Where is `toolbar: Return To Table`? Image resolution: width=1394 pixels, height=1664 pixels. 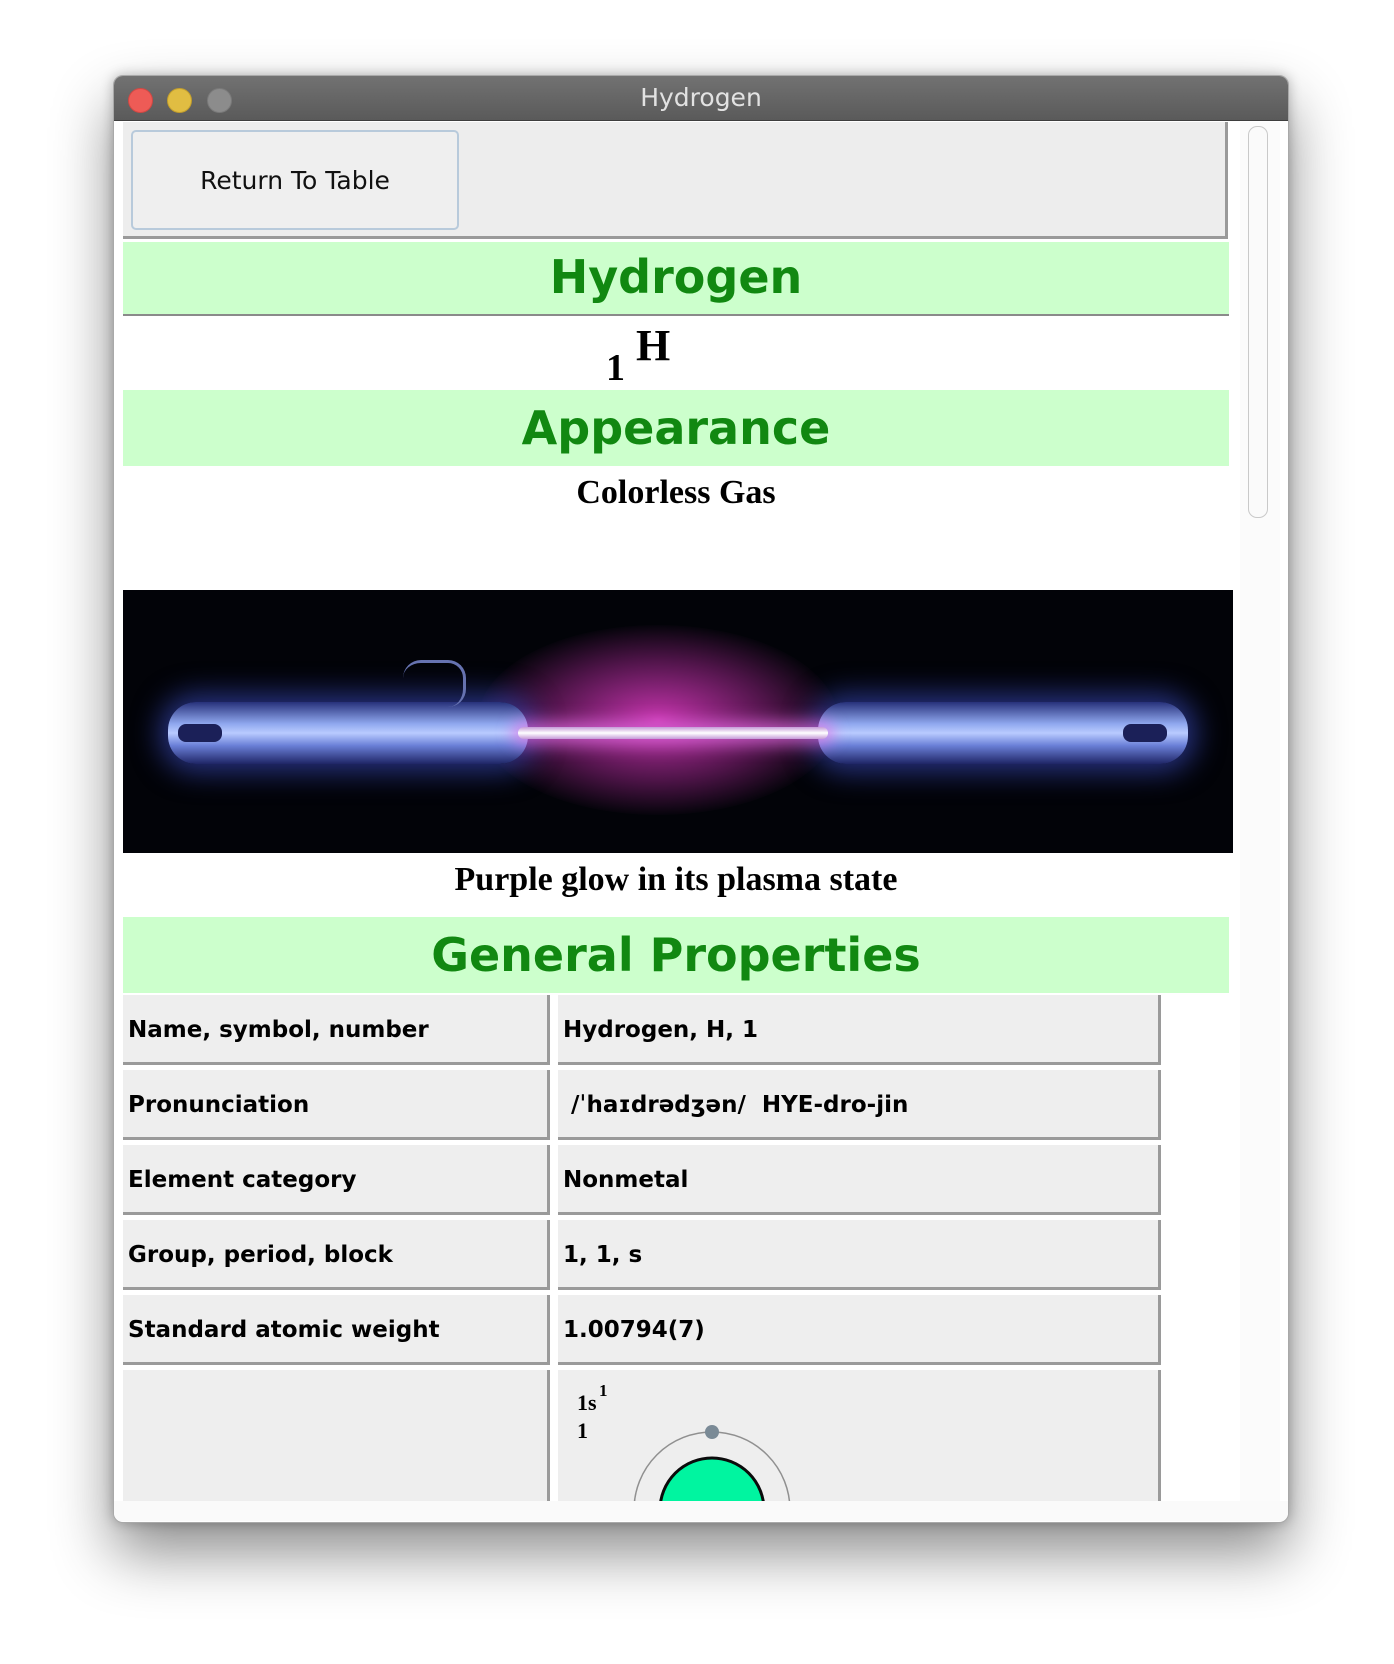 toolbar: Return To Table is located at coordinates (675, 180).